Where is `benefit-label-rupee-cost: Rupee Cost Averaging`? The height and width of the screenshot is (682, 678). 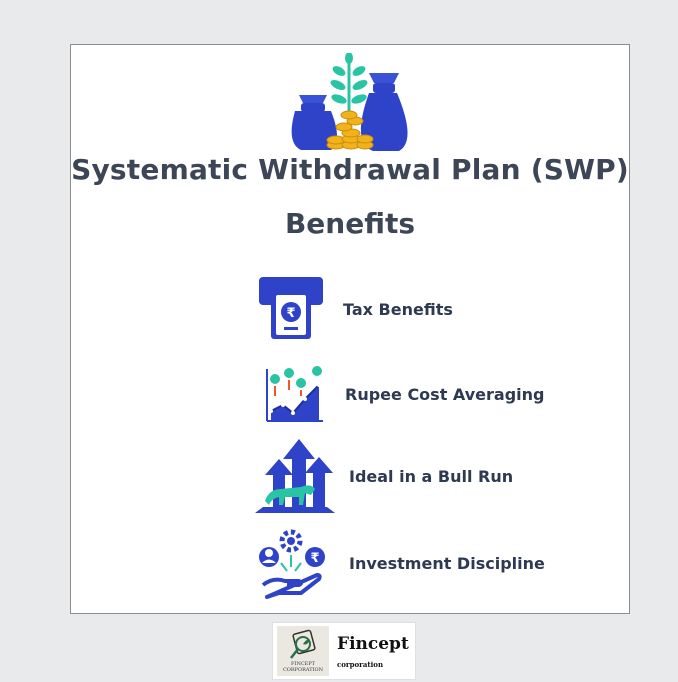 benefit-label-rupee-cost: Rupee Cost Averaging is located at coordinates (445, 394).